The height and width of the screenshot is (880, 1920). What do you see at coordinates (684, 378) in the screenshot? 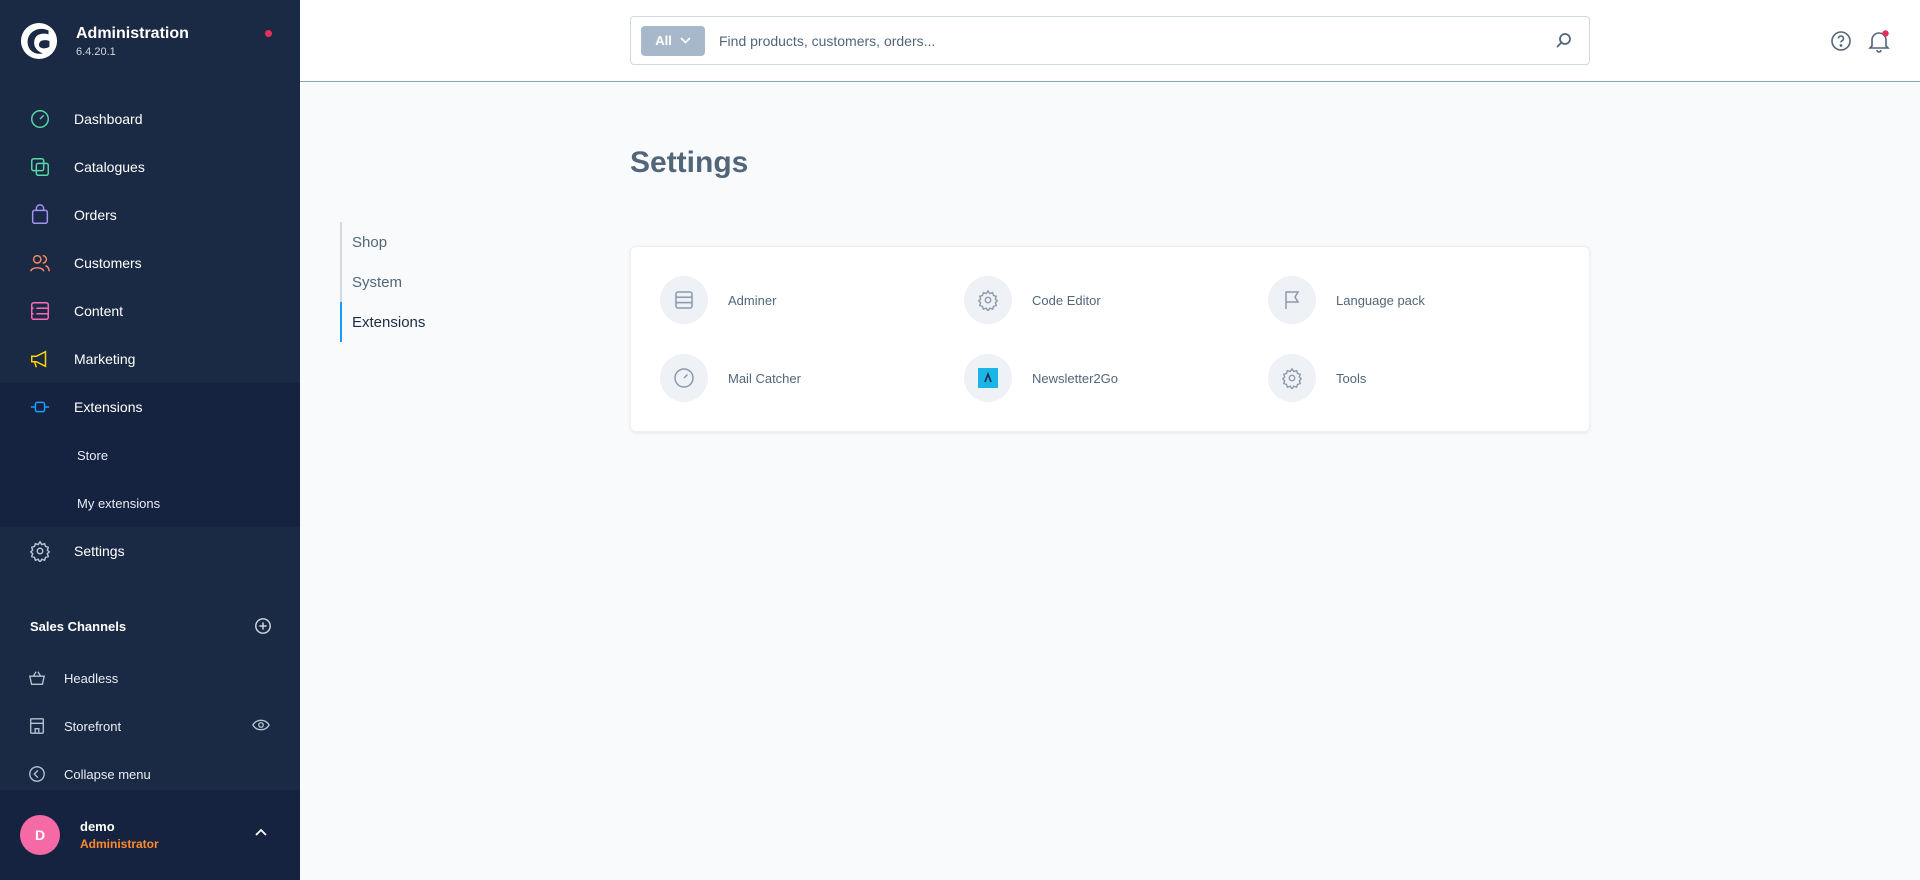
I see `gauge-icon` at bounding box center [684, 378].